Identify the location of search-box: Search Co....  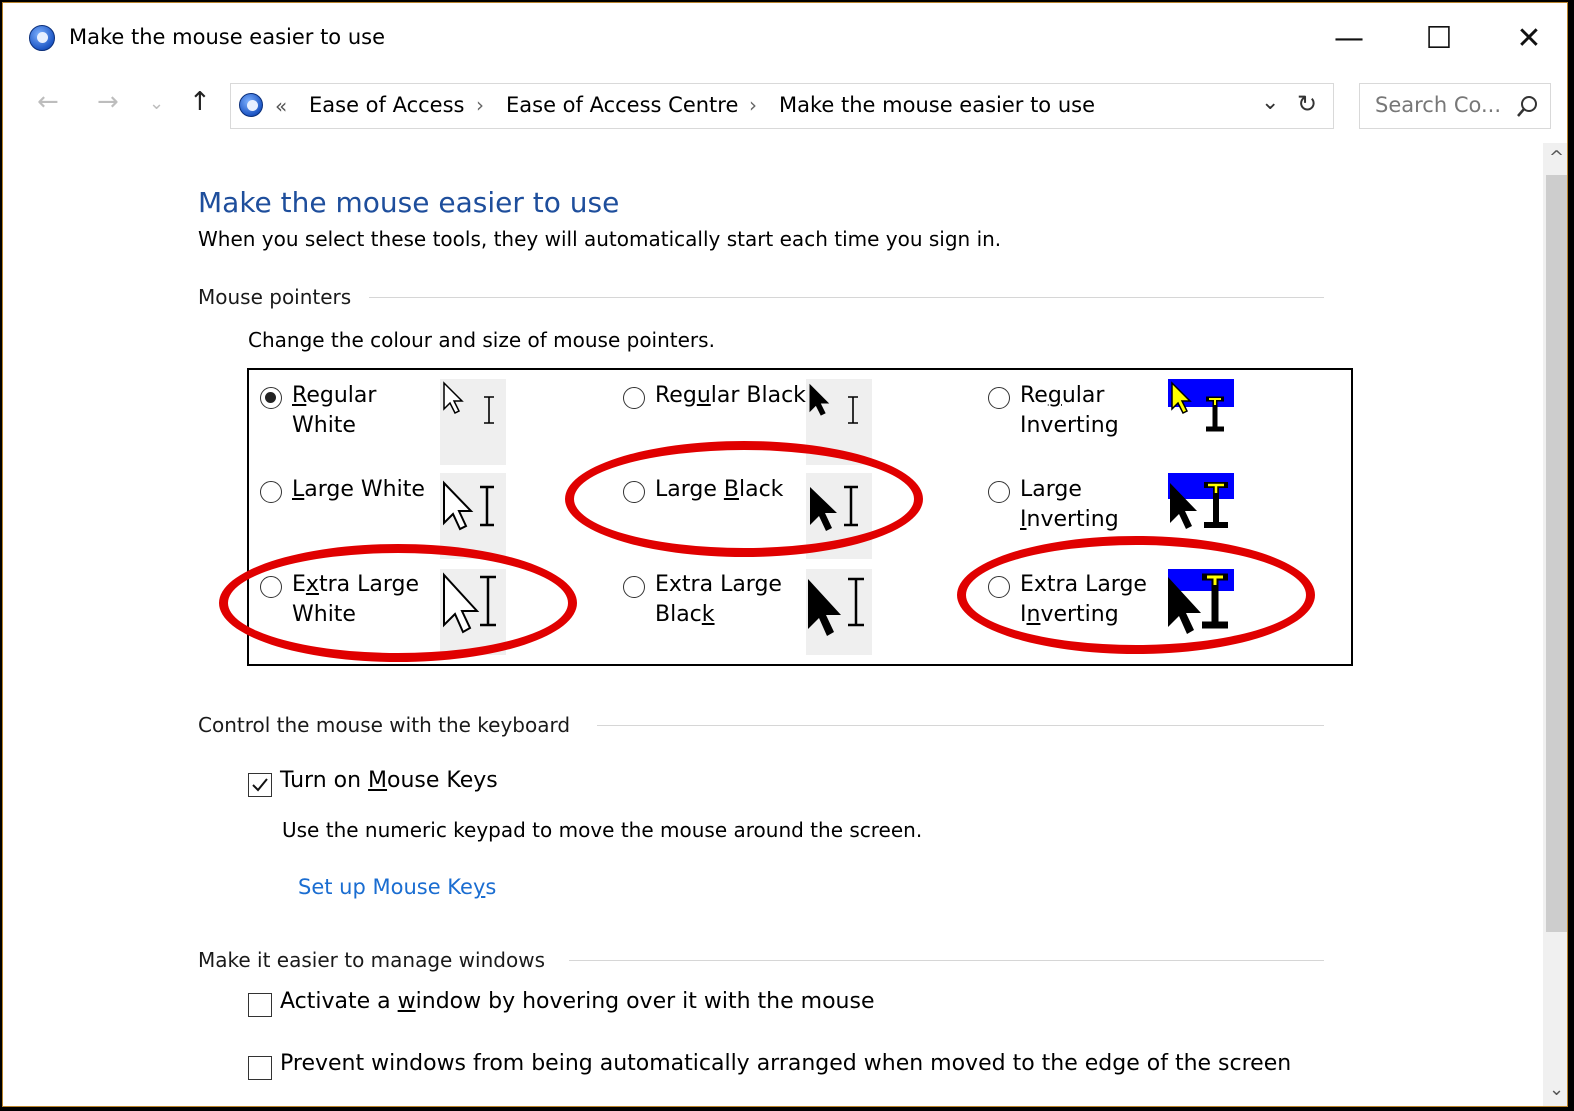
(1455, 106).